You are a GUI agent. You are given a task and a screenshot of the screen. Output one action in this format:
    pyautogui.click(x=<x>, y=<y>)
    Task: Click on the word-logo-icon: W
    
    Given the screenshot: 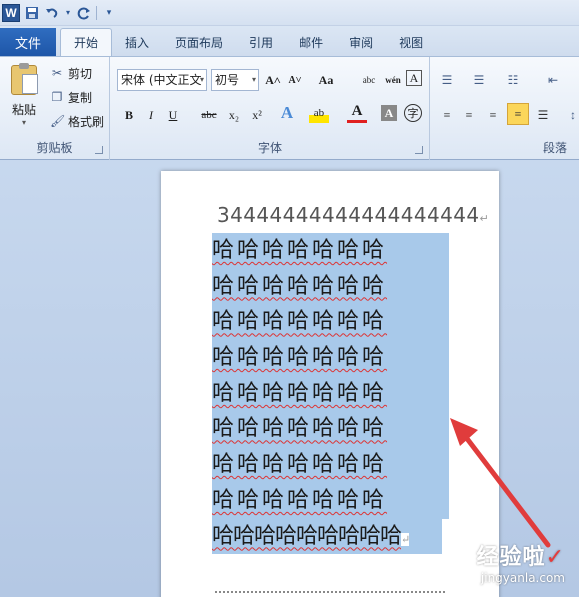 What is the action you would take?
    pyautogui.click(x=11, y=12)
    